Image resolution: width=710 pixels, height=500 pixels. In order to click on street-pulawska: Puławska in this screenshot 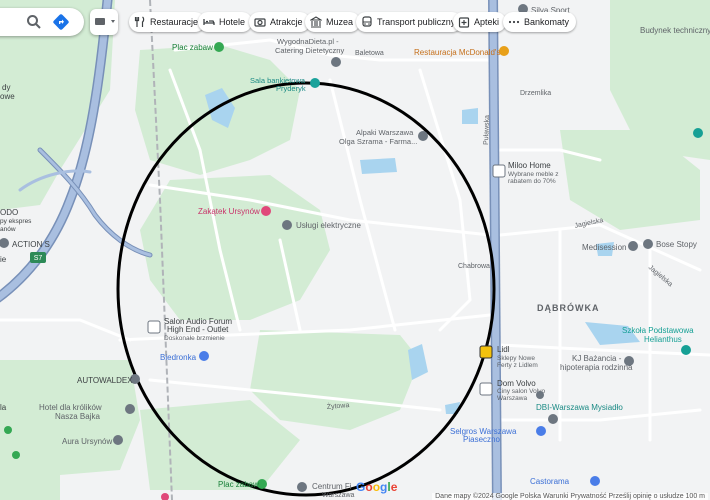, I will do `click(487, 130)`.